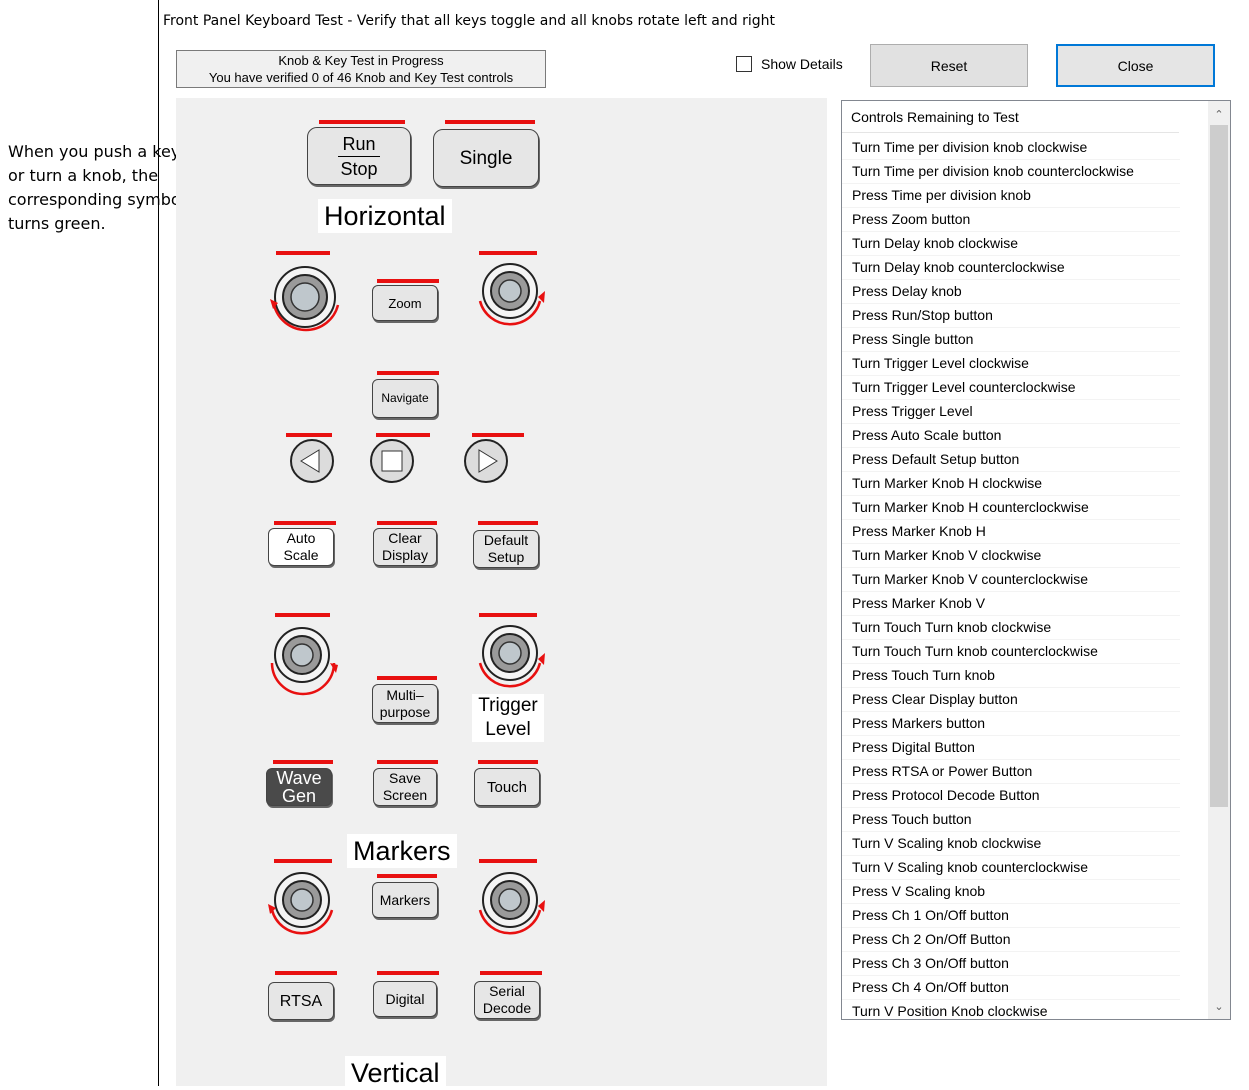  I want to click on default-setup-label-1: Default, so click(506, 540).